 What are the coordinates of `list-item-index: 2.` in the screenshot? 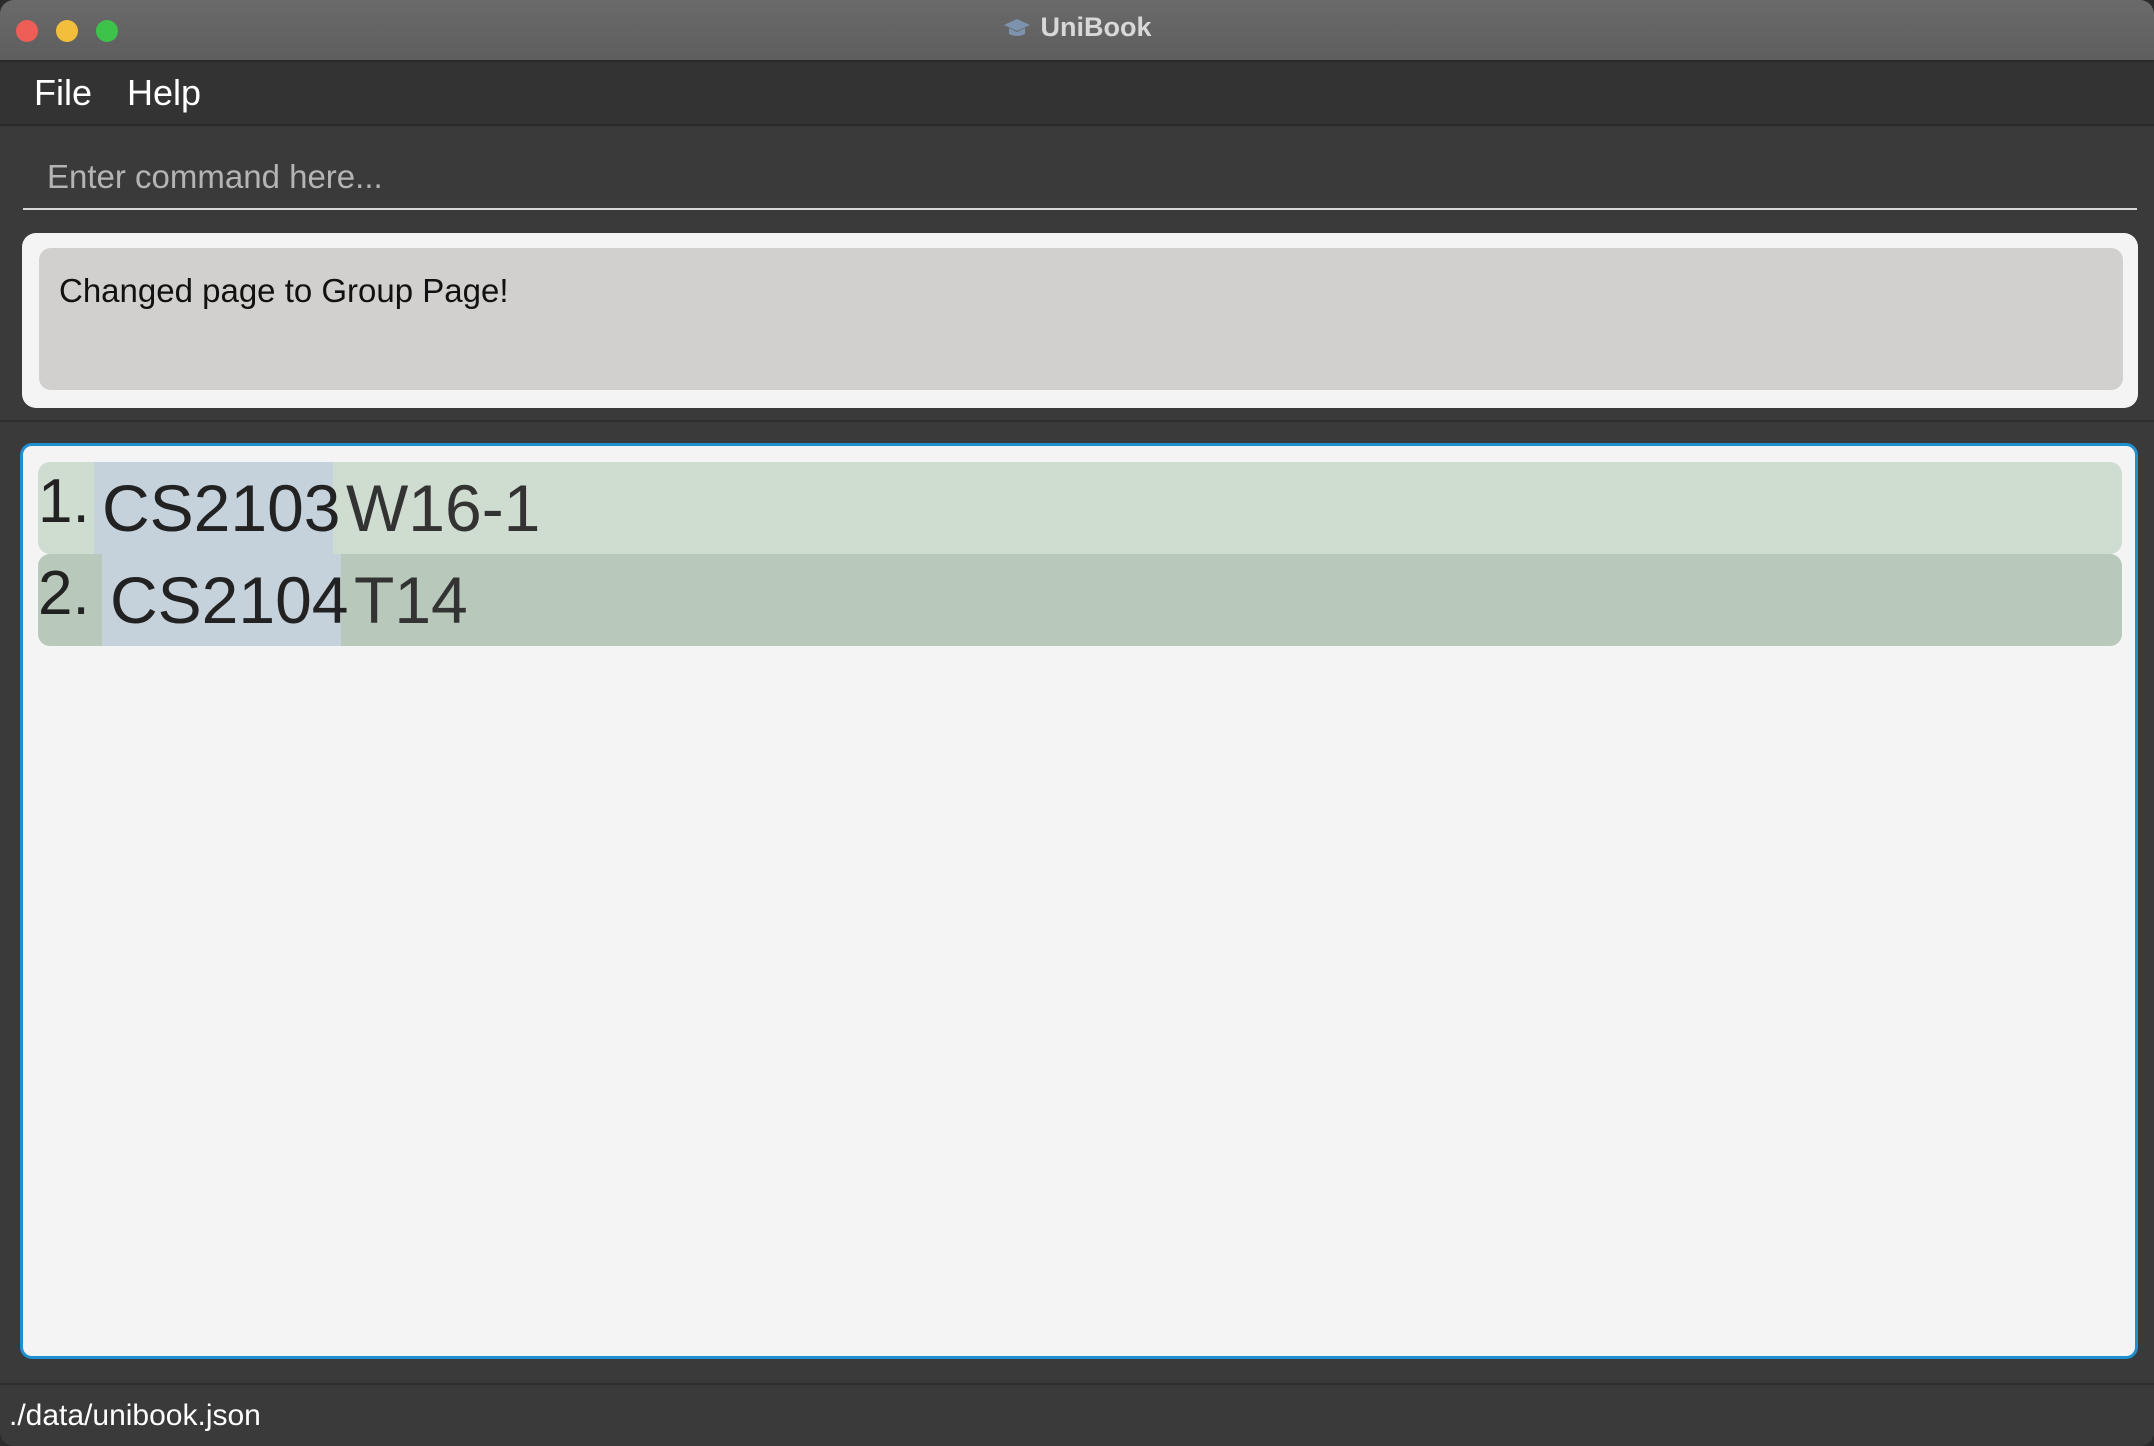 It's located at (64, 593).